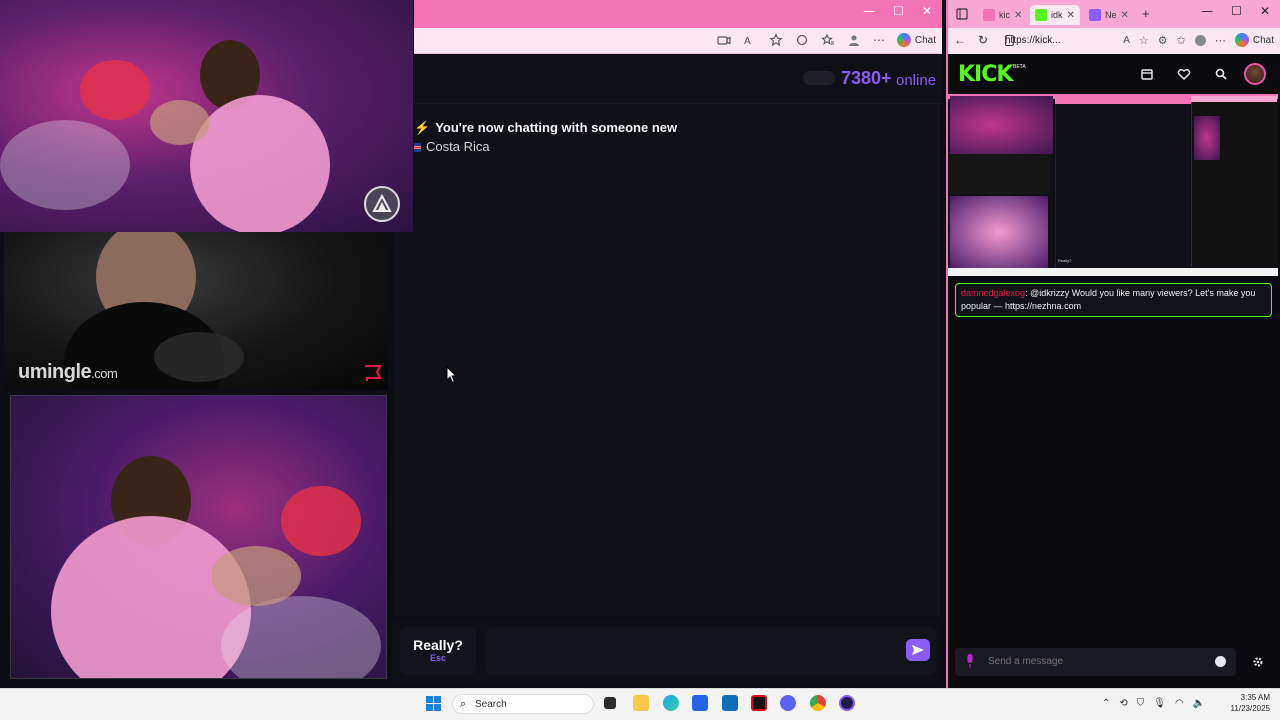  I want to click on app-icon, so click(847, 703).